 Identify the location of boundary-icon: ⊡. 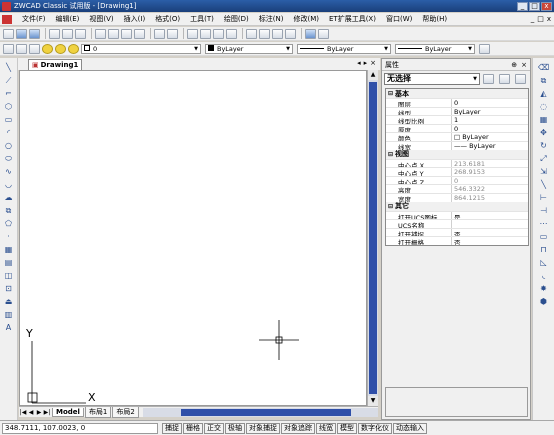
(8, 288).